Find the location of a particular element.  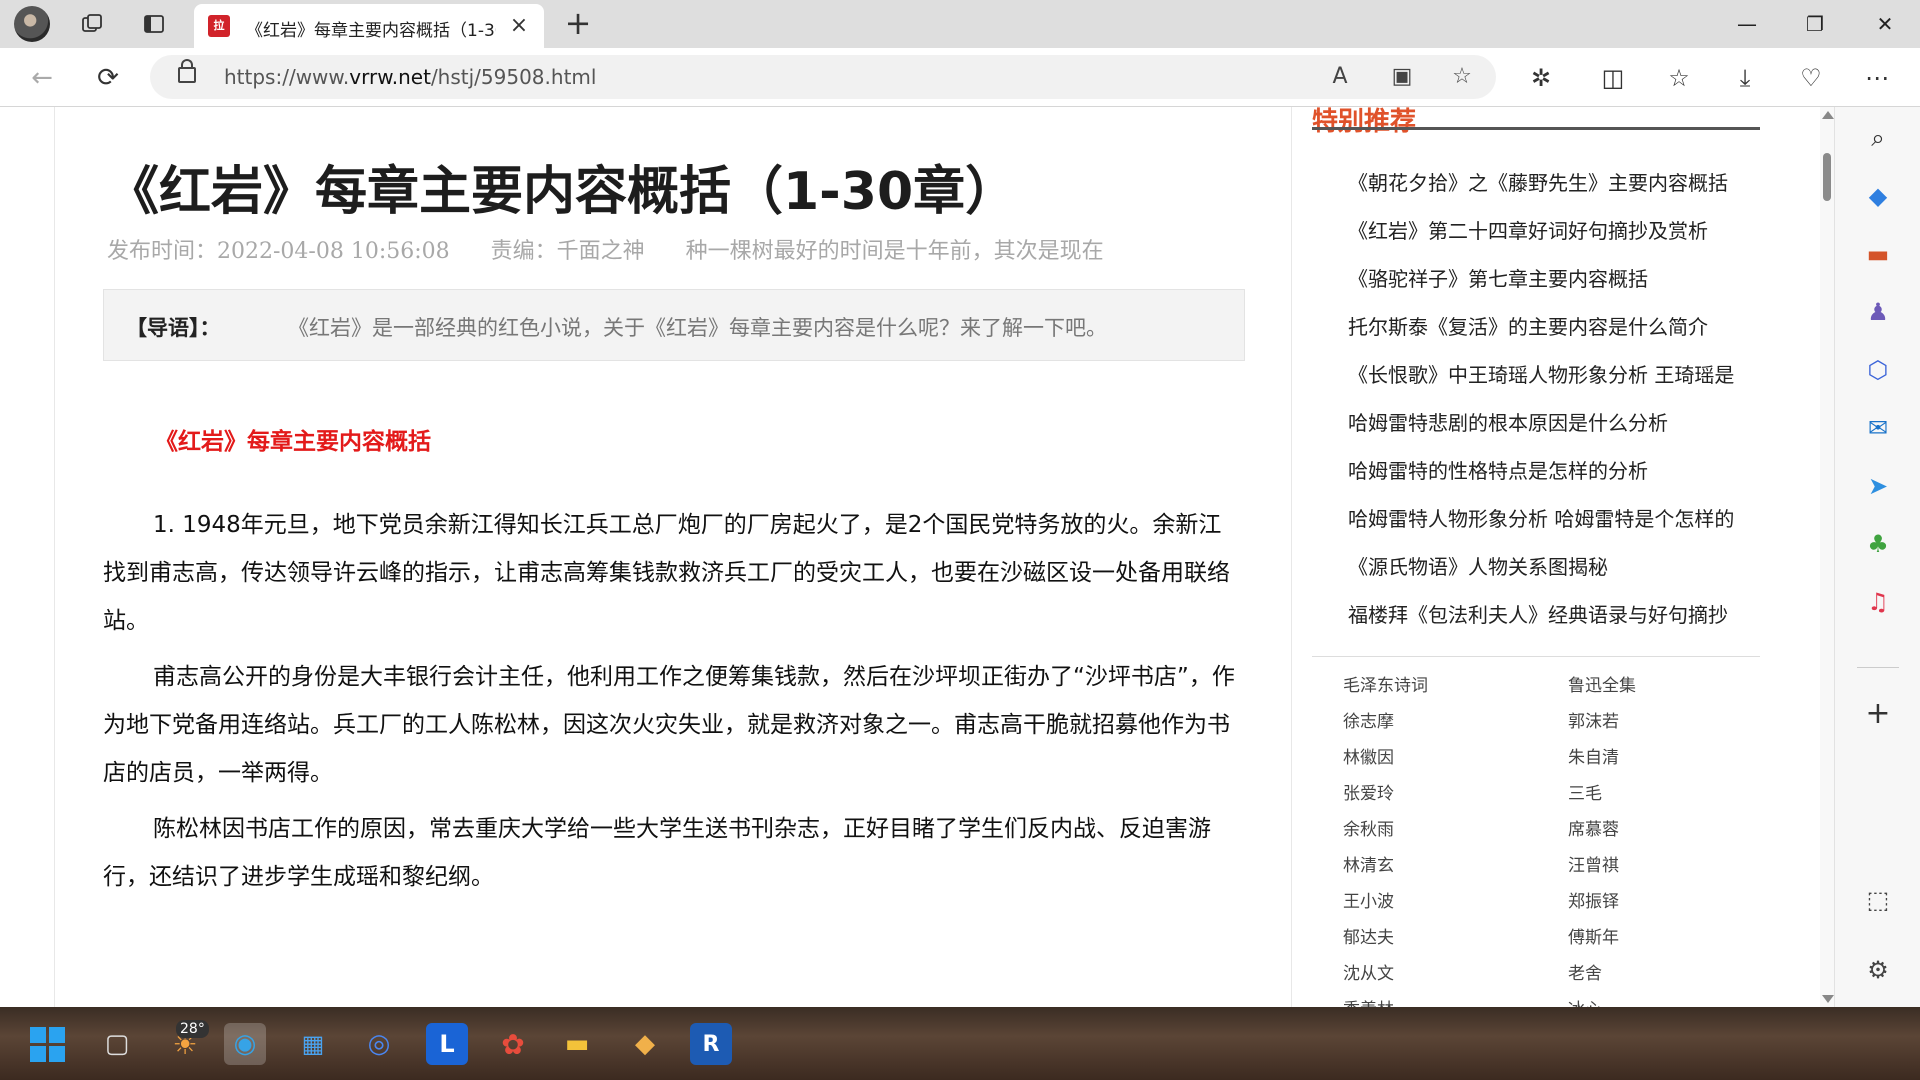

minimize-button: — is located at coordinates (1747, 24).